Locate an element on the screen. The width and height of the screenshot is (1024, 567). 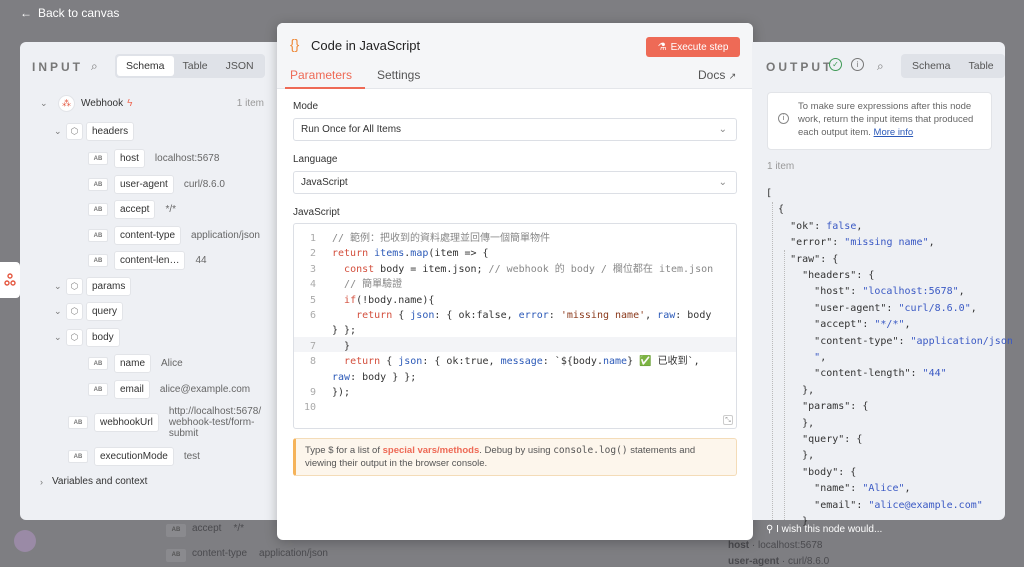
tree-field: AB accept */* is located at coordinates (132, 209).